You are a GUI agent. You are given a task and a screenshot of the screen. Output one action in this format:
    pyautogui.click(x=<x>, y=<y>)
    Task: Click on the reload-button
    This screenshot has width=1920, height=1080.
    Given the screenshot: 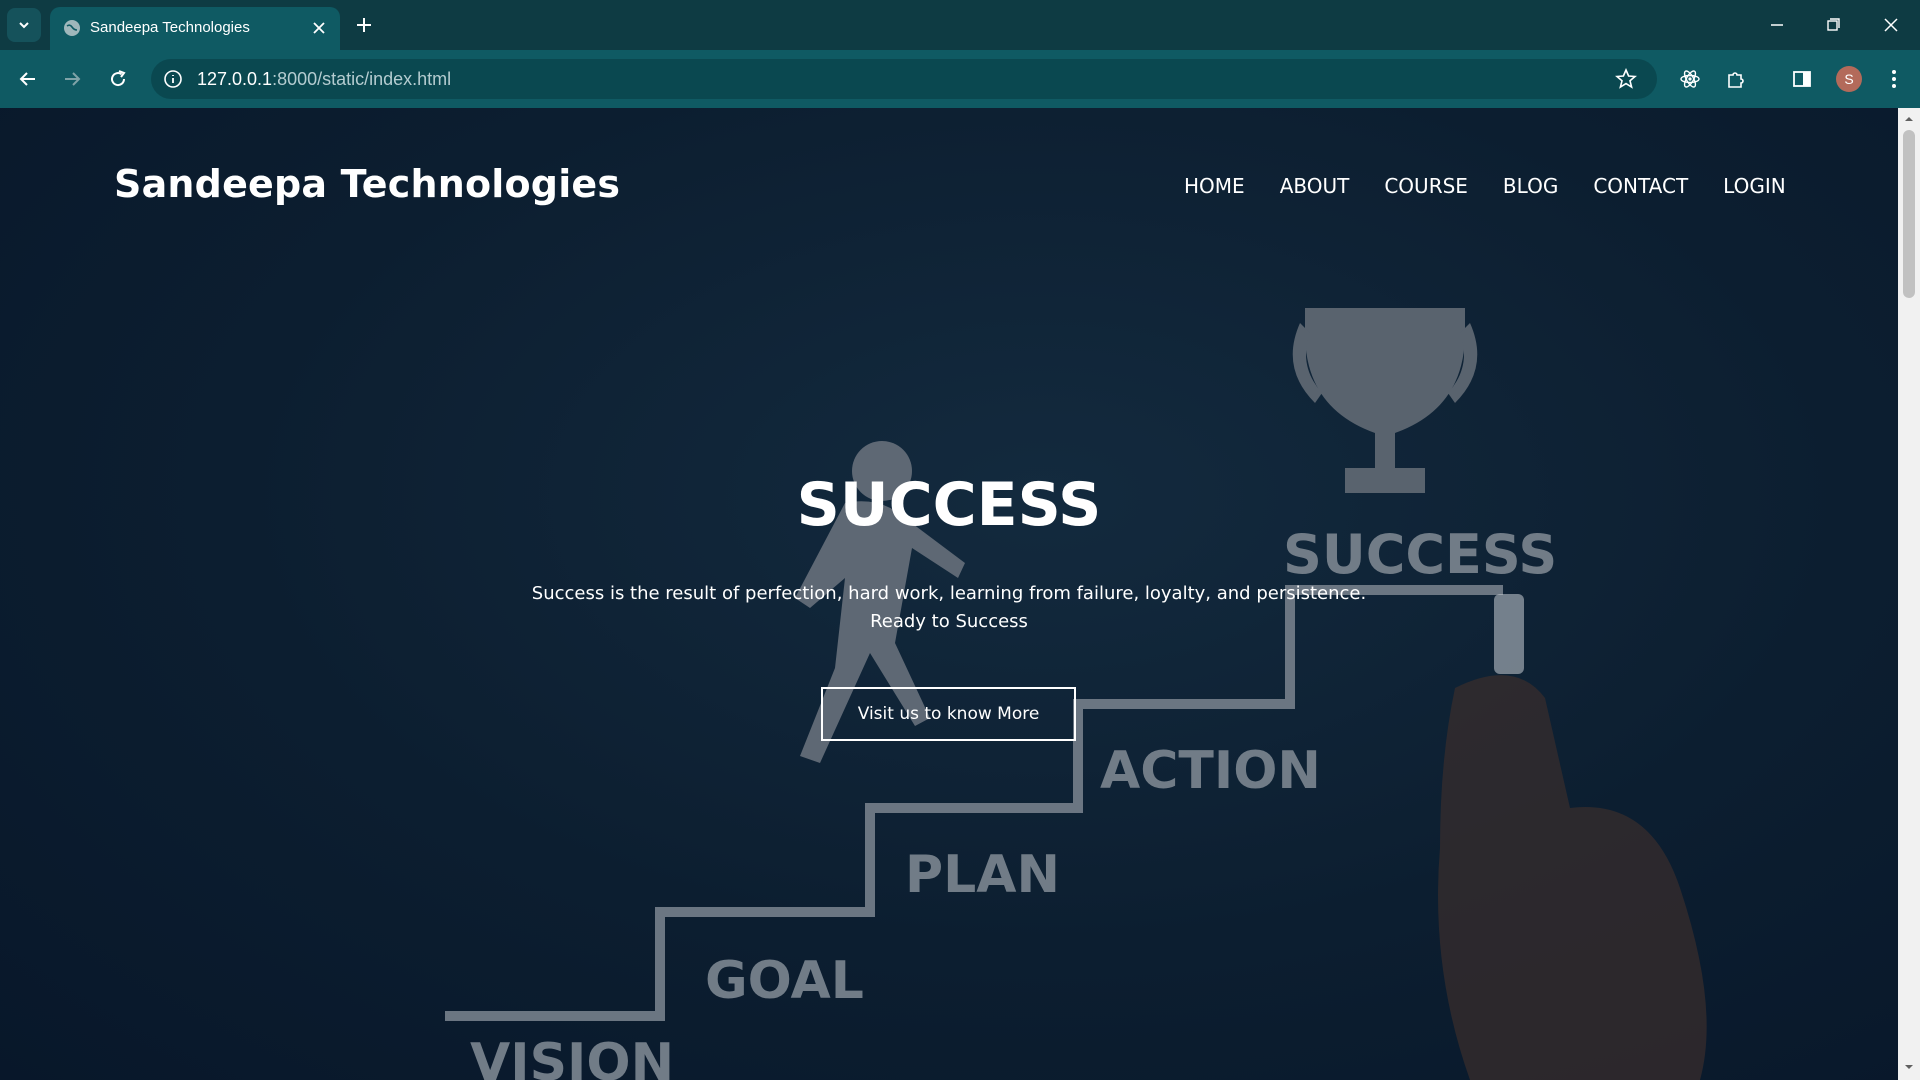 What is the action you would take?
    pyautogui.click(x=118, y=79)
    